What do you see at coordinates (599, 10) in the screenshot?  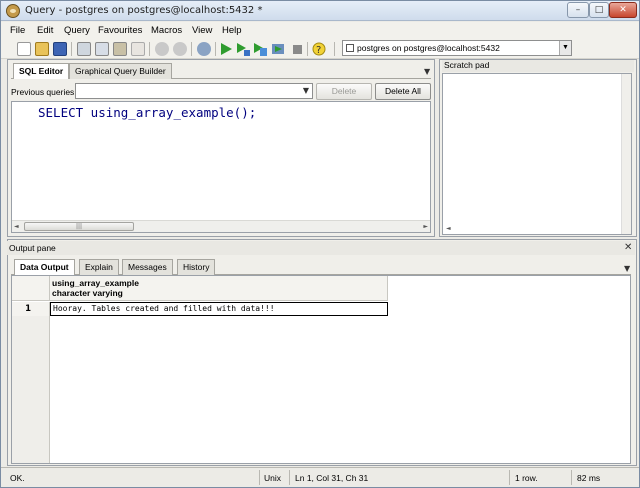 I see `maximize-button: □` at bounding box center [599, 10].